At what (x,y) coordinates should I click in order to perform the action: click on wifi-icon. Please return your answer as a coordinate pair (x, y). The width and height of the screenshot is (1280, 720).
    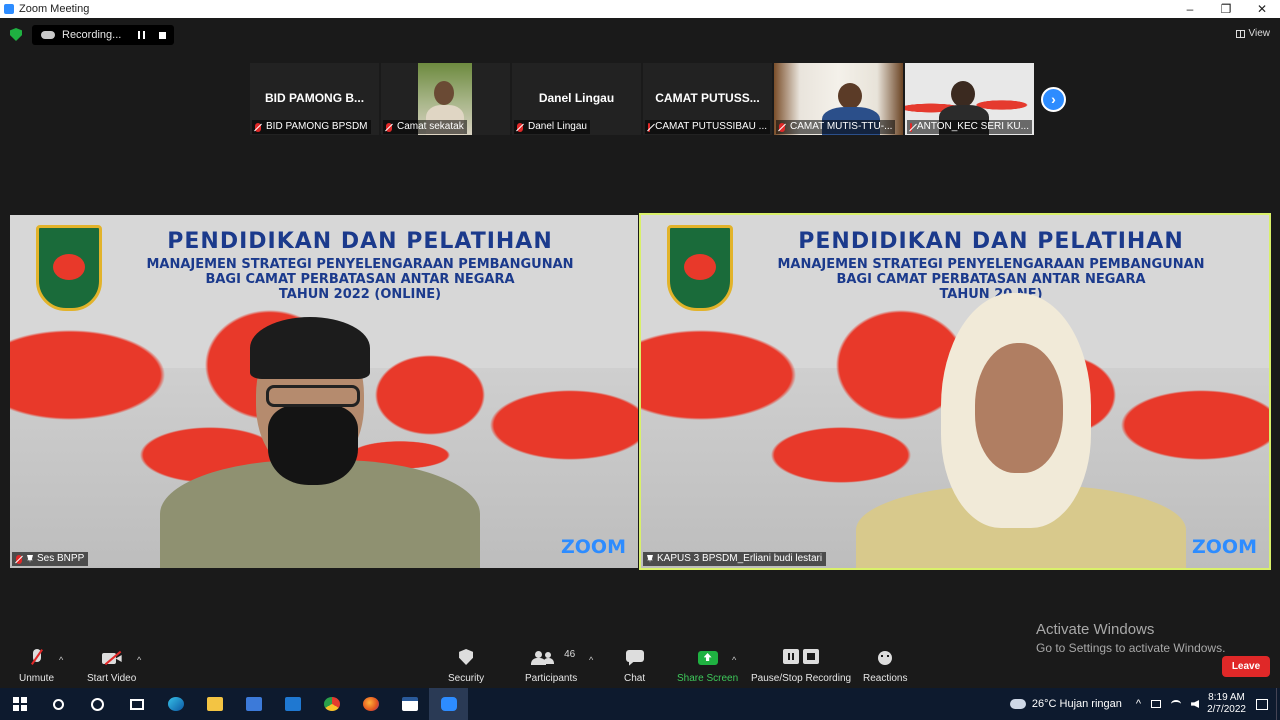
    Looking at the image, I should click on (1176, 704).